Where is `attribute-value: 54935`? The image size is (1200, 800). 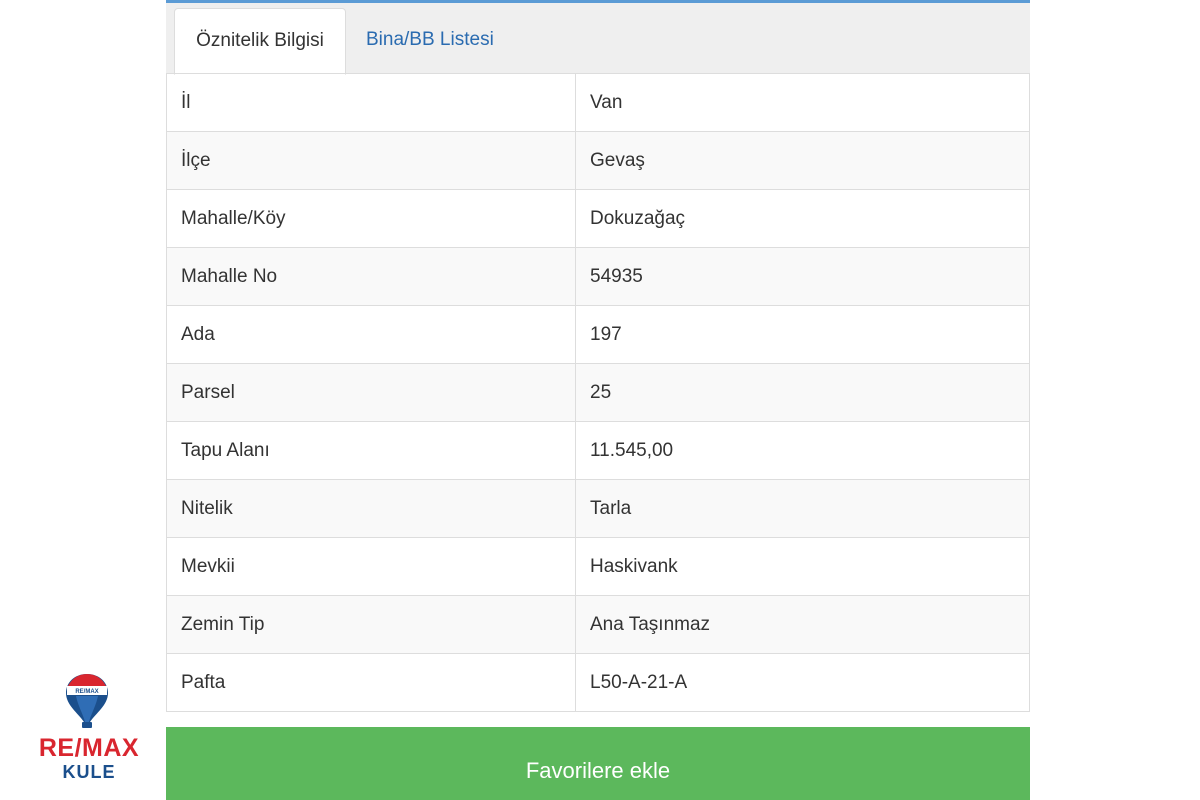 attribute-value: 54935 is located at coordinates (802, 276).